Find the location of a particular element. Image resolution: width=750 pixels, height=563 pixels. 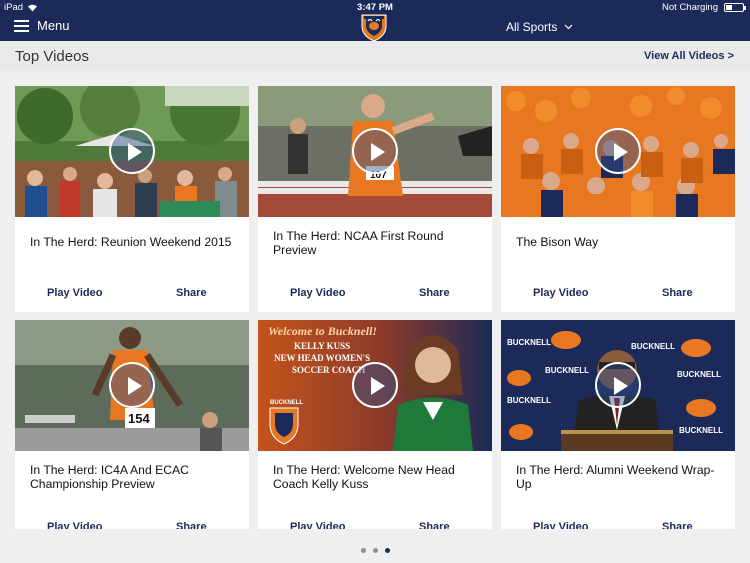

video-title: The Bison Way is located at coordinates (618, 242).